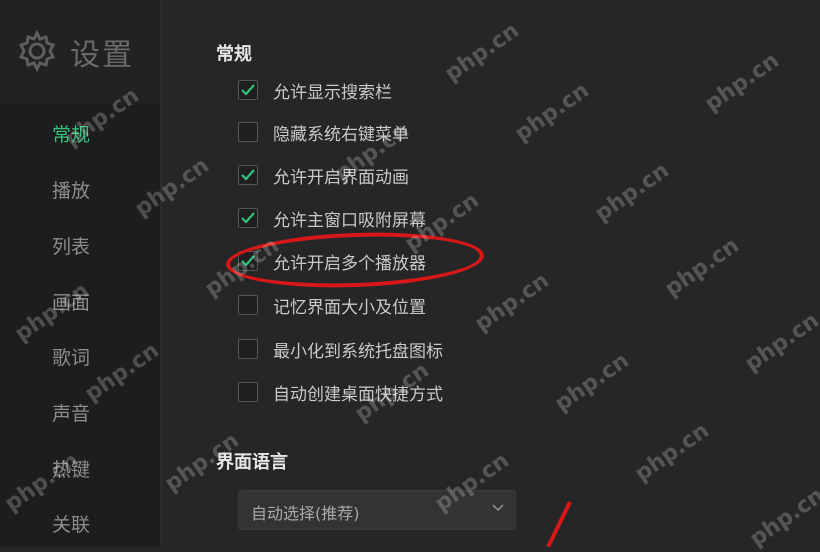 The height and width of the screenshot is (552, 820). I want to click on sidebar-item-list: 列表, so click(80, 245).